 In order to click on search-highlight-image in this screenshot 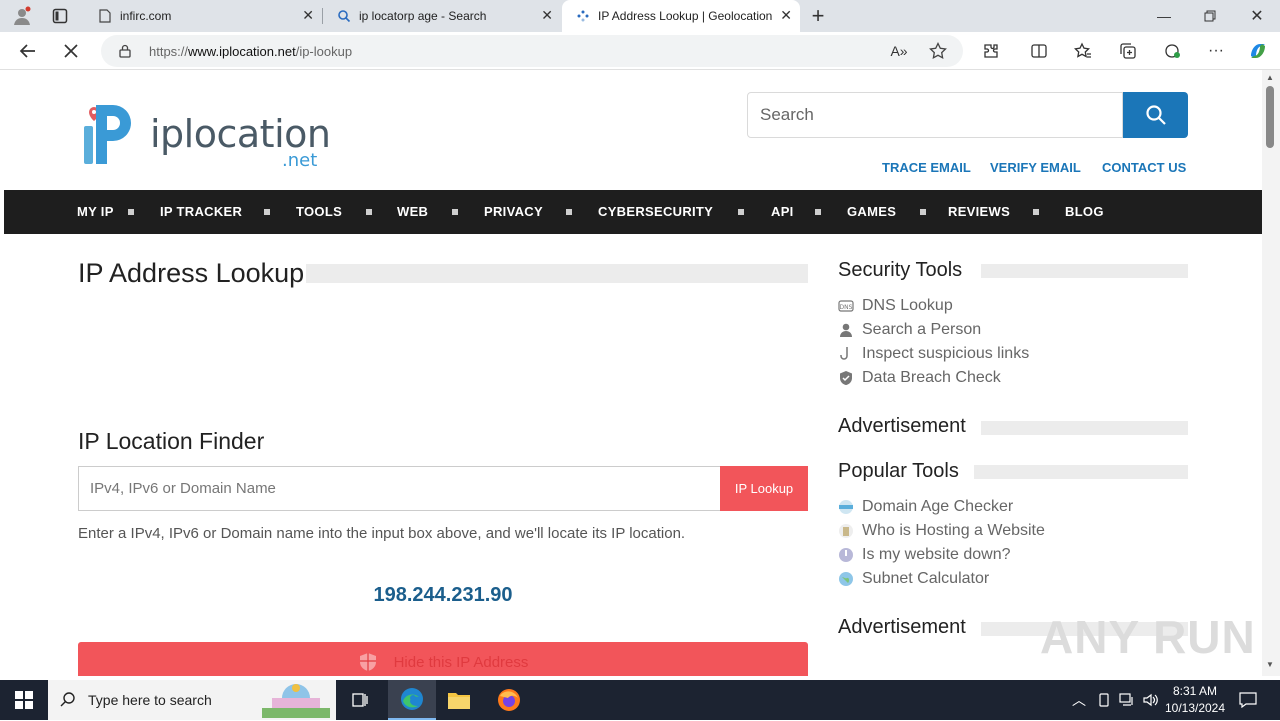, I will do `click(296, 701)`.